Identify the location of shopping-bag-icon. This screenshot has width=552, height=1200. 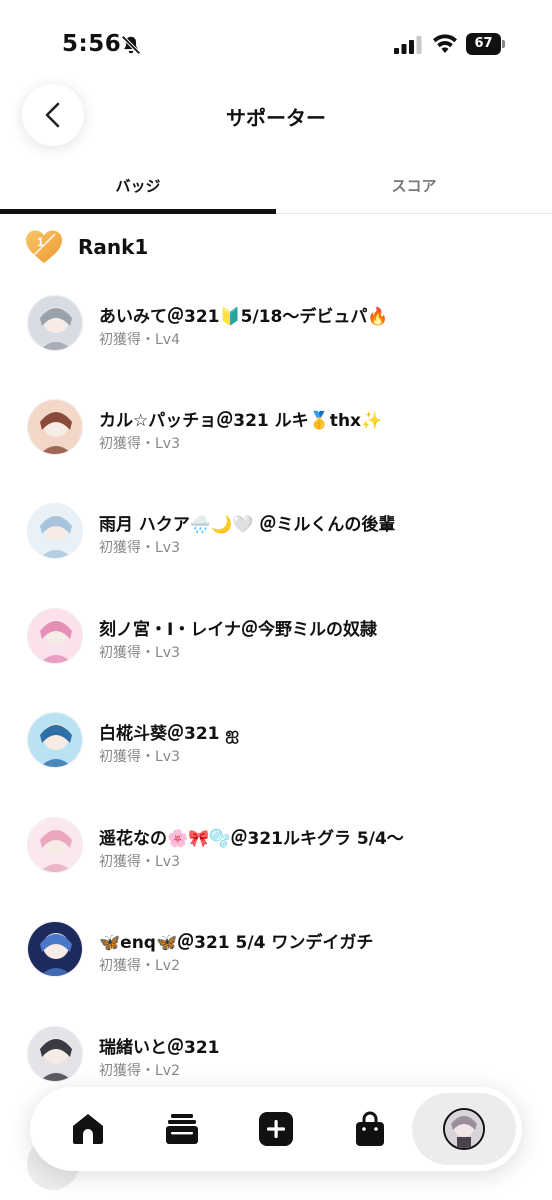
(370, 1128).